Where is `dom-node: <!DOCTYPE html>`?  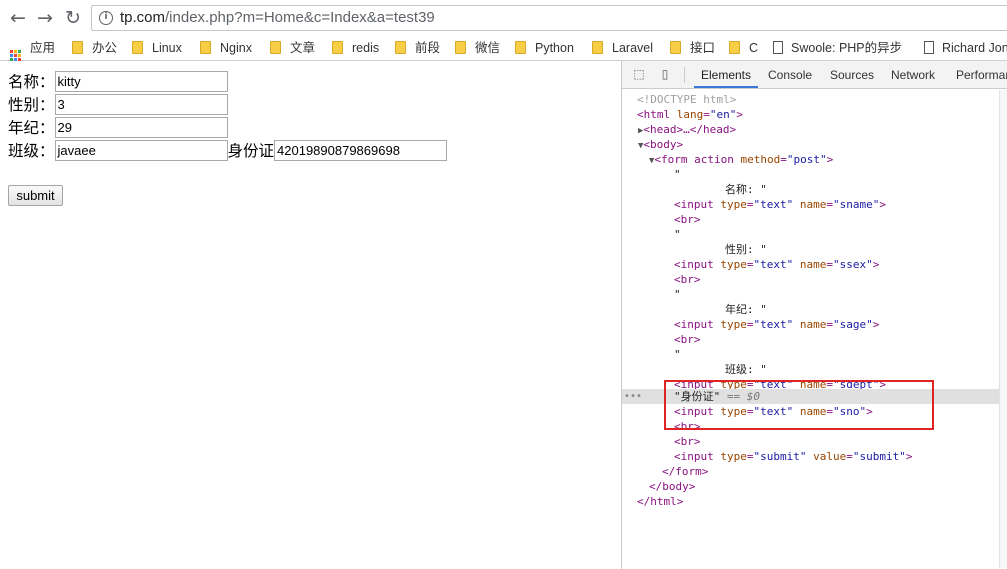
dom-node: <!DOCTYPE html> is located at coordinates (811, 99).